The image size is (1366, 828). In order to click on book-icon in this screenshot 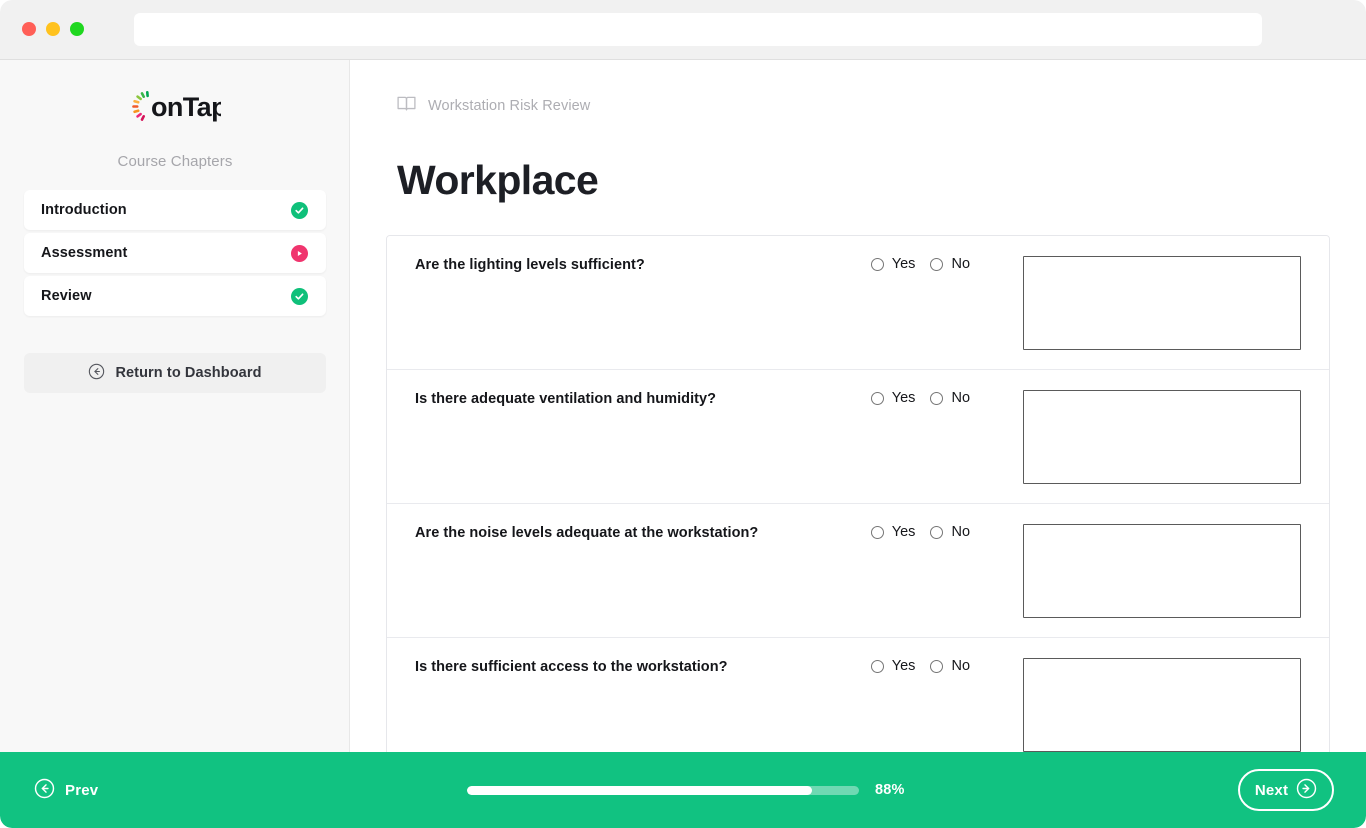, I will do `click(406, 106)`.